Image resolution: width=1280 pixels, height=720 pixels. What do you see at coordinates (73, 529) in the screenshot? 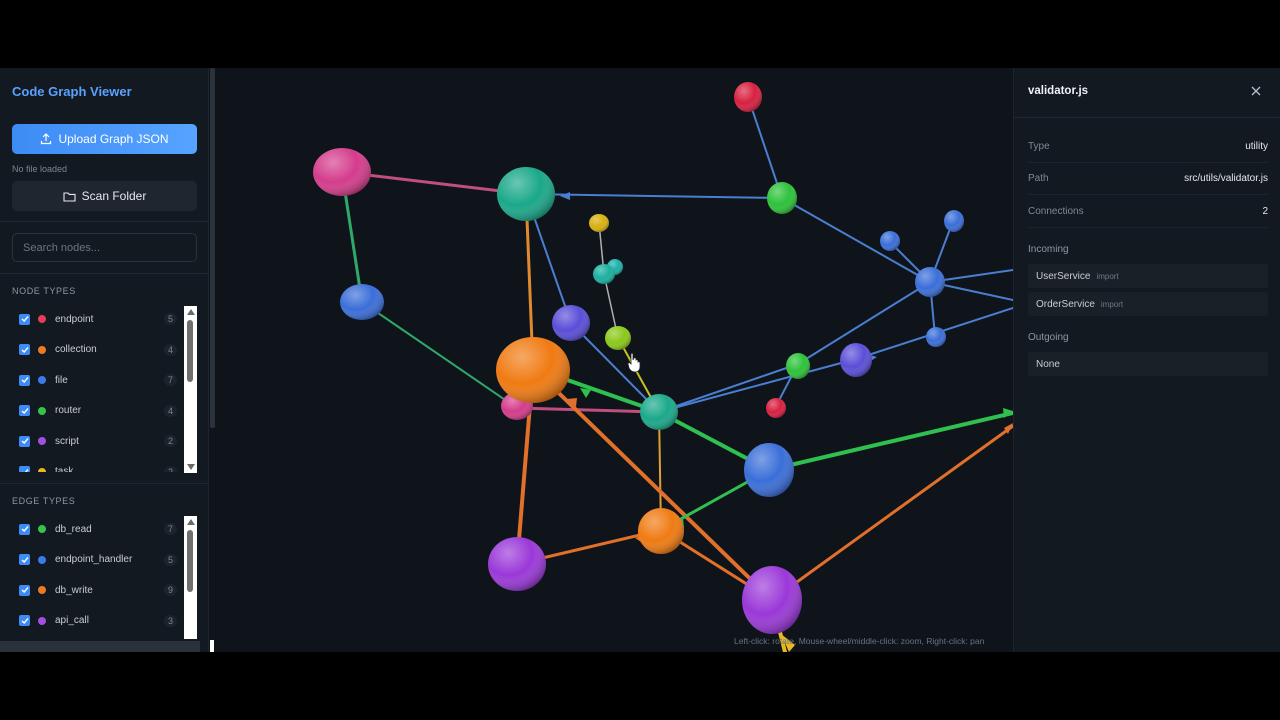
I see `type-label: db_read` at bounding box center [73, 529].